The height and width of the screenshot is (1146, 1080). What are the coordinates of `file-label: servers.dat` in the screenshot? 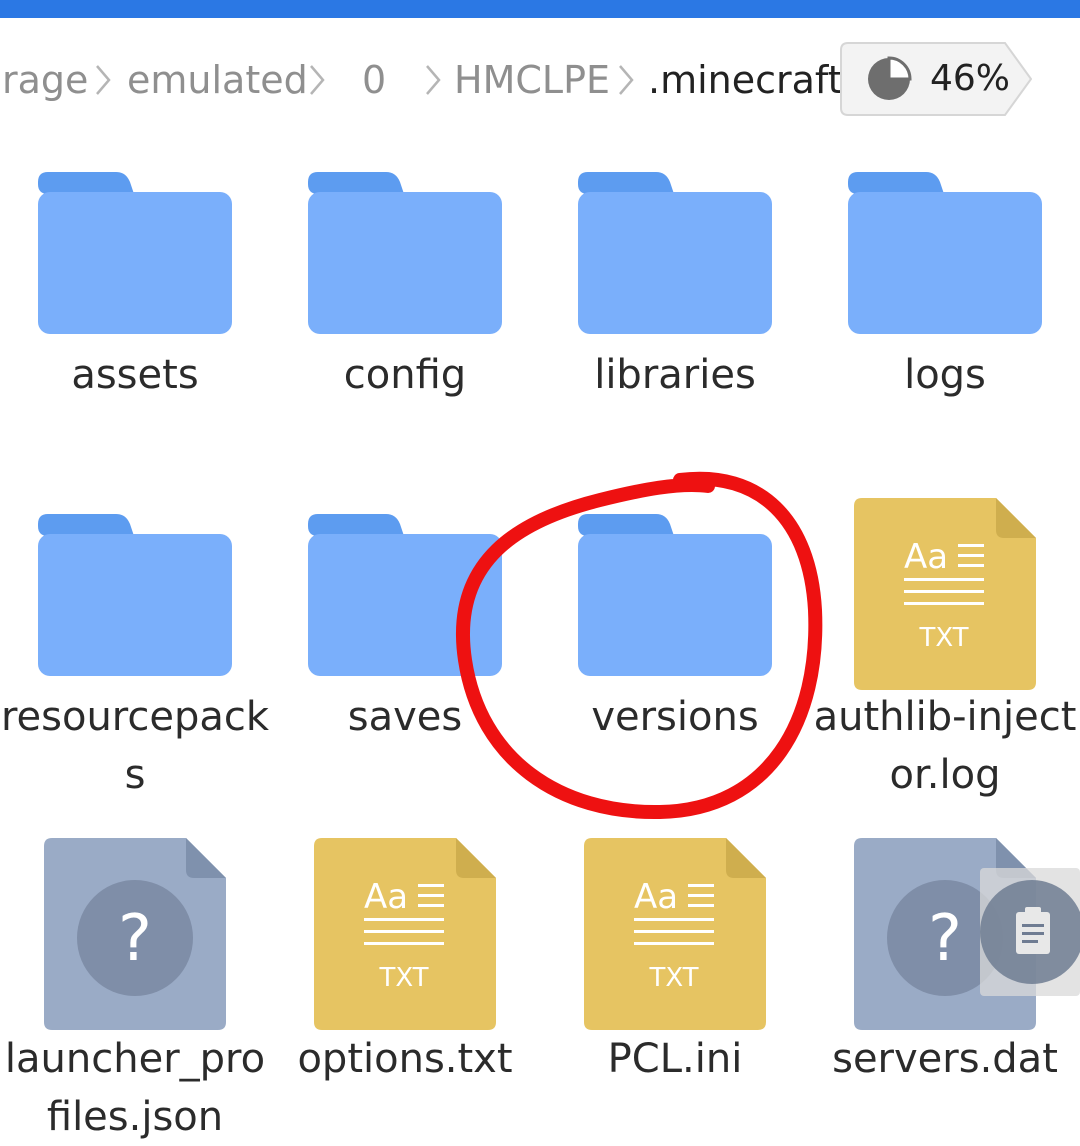 It's located at (945, 1059).